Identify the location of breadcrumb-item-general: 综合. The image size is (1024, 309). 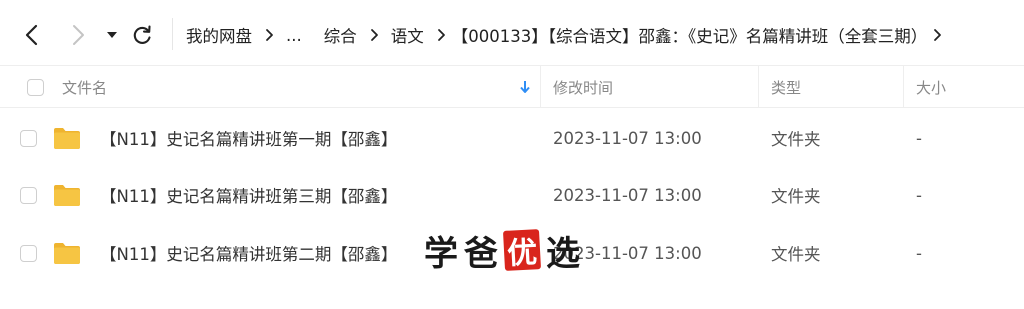
(340, 35).